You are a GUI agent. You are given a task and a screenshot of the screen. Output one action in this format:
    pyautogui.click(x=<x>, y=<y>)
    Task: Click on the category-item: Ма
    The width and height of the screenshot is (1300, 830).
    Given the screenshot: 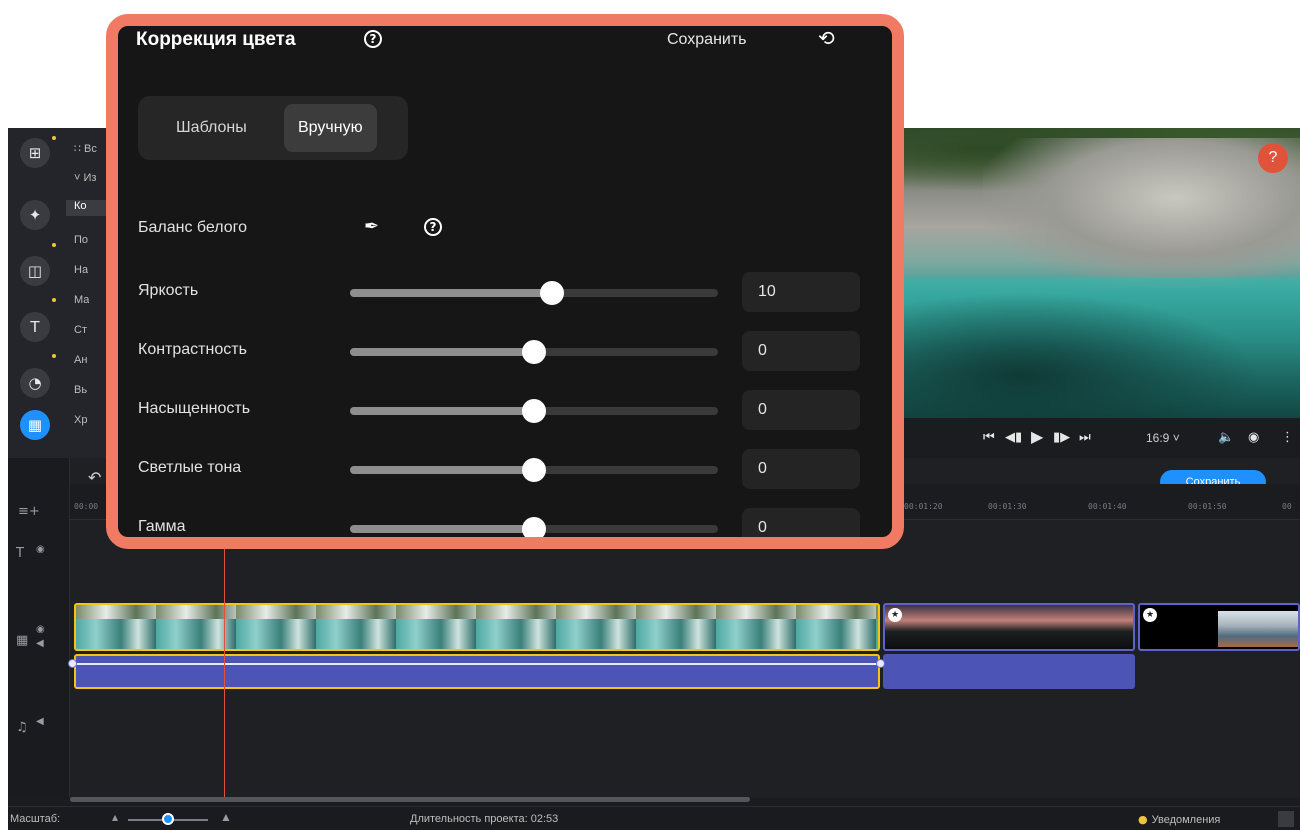 What is the action you would take?
    pyautogui.click(x=81, y=302)
    